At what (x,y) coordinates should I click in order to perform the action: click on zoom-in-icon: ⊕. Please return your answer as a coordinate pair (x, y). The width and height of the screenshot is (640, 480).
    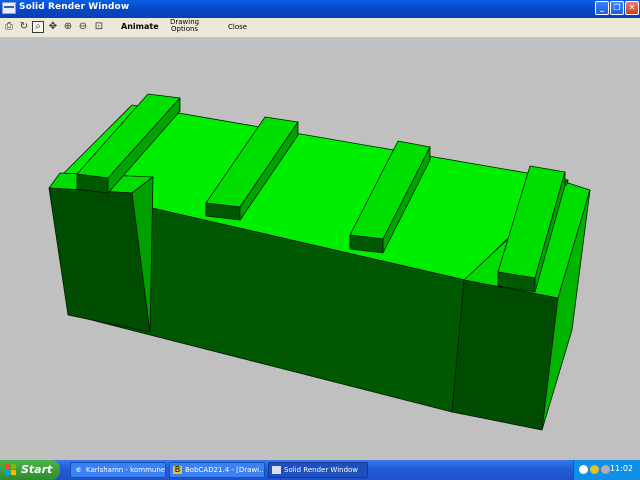
    Looking at the image, I should click on (68, 27).